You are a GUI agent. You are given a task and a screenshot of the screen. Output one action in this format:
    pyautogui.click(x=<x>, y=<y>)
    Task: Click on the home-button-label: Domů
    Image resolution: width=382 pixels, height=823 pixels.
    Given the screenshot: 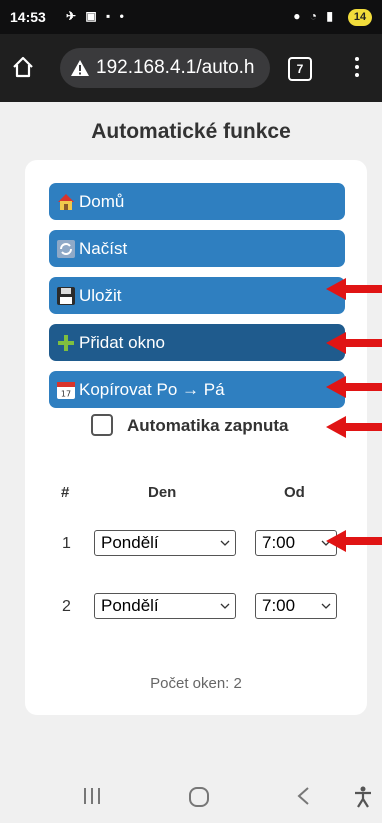 What is the action you would take?
    pyautogui.click(x=102, y=201)
    